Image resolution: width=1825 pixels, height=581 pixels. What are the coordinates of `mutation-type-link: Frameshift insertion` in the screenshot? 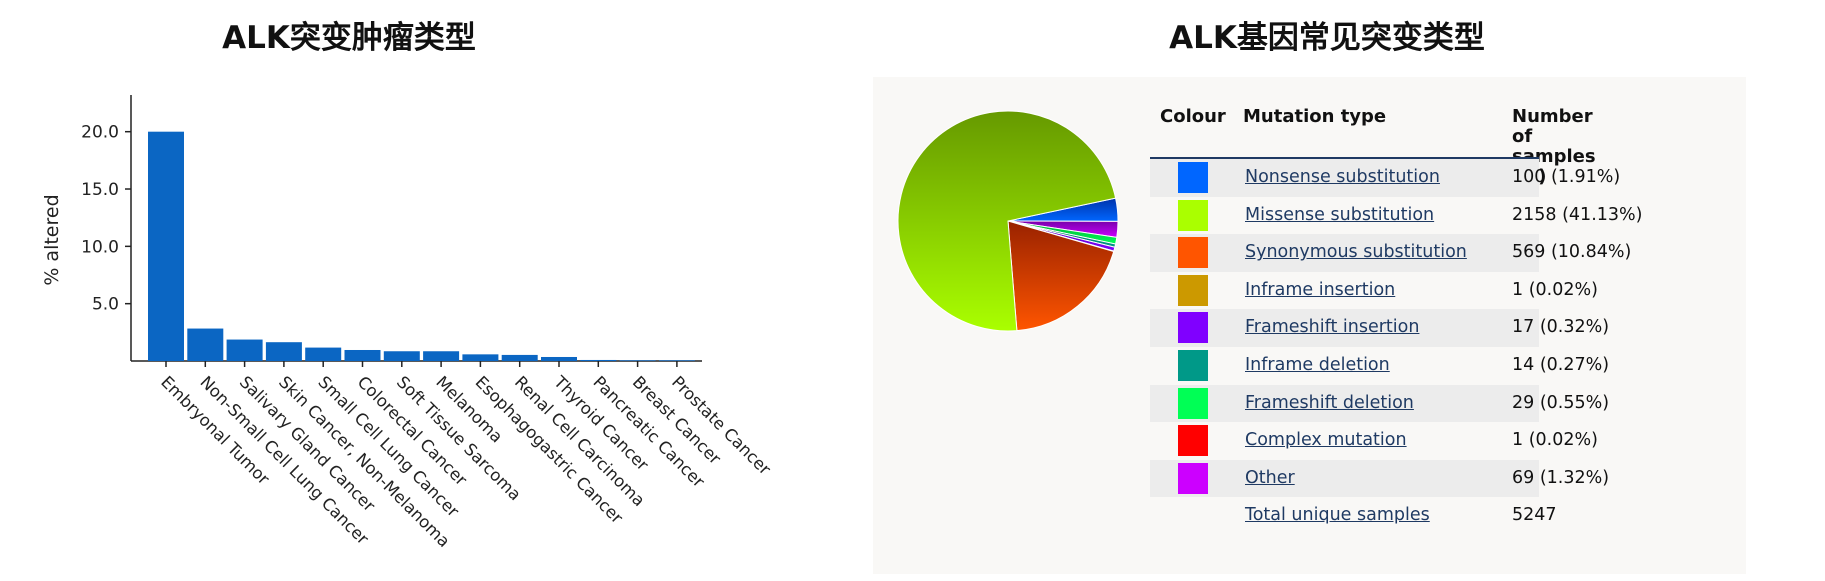 It's located at (1332, 327).